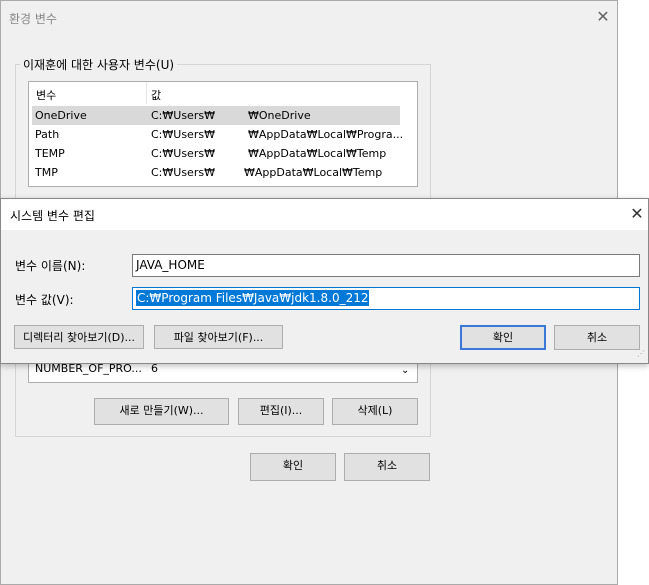 The image size is (649, 585). I want to click on window-title: 환경 변수, so click(33, 19).